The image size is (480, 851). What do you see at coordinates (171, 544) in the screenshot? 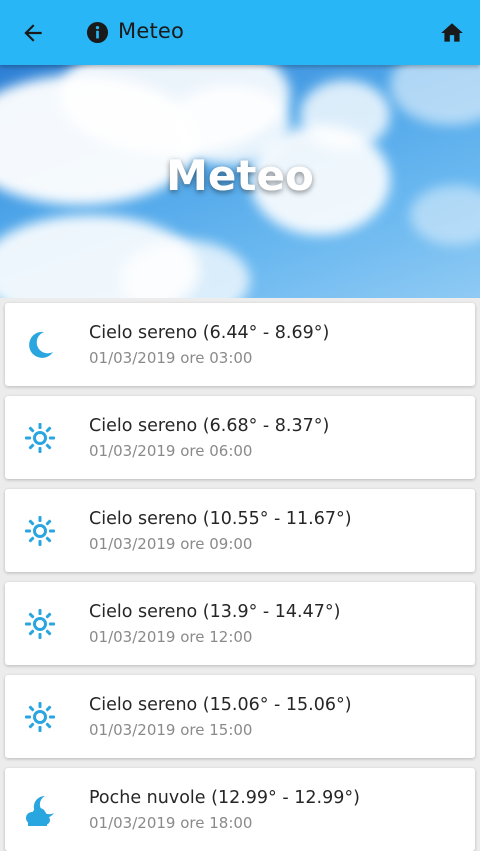
I see `forecast-datetime: 01/03/2019 ore 09:00` at bounding box center [171, 544].